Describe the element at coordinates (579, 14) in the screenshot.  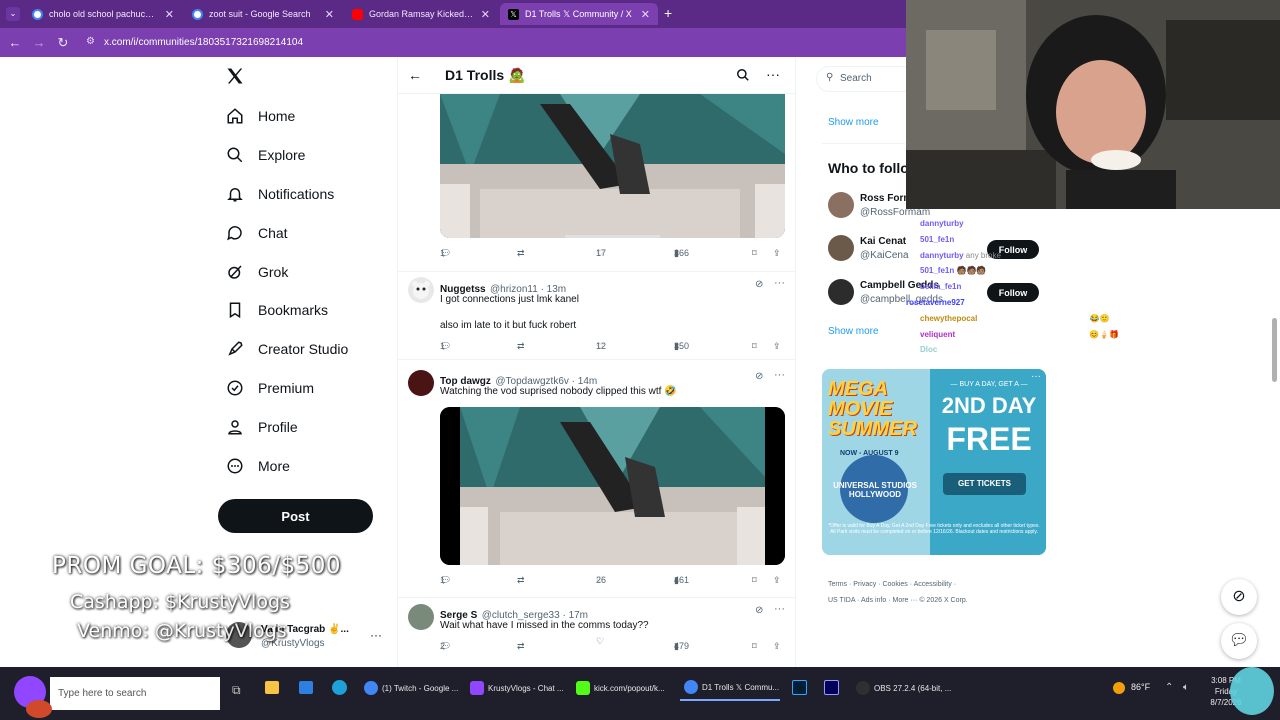
I see `browser-tab-4: 𝕏 D1 Trolls 𝕏 Community / X ✕` at that location.